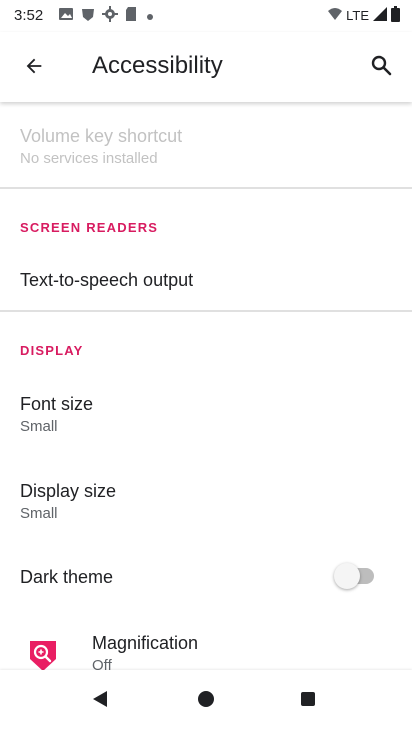 Image resolution: width=412 pixels, height=732 pixels. I want to click on volume-key-shortcut-subtitle: No services installed, so click(89, 158).